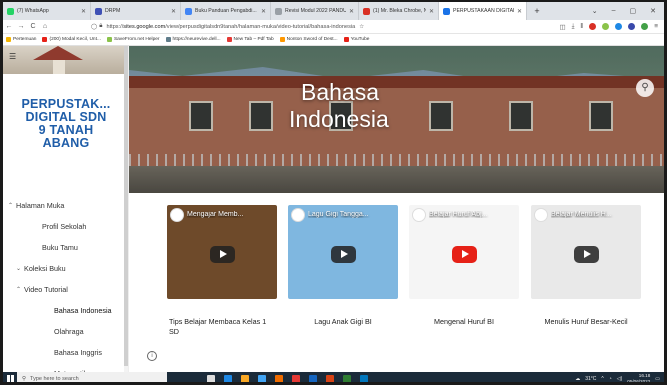 Image resolution: width=667 pixels, height=385 pixels. What do you see at coordinates (65, 367) in the screenshot?
I see `nav-item: Matematika` at bounding box center [65, 367].